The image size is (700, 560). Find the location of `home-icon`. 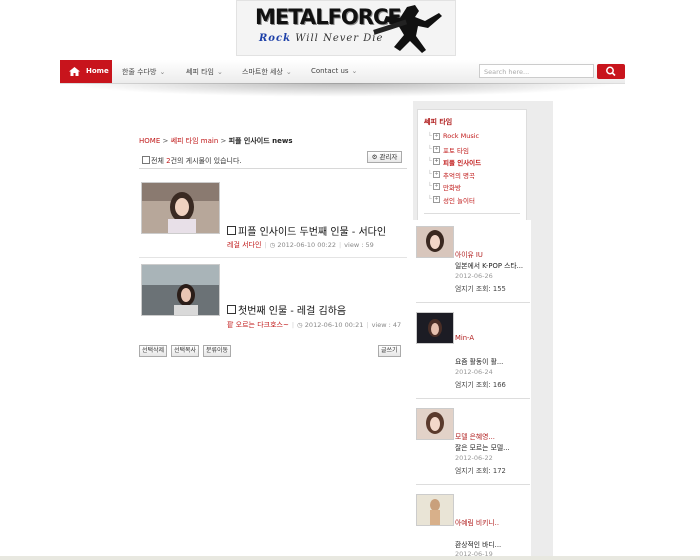

home-icon is located at coordinates (74, 71).